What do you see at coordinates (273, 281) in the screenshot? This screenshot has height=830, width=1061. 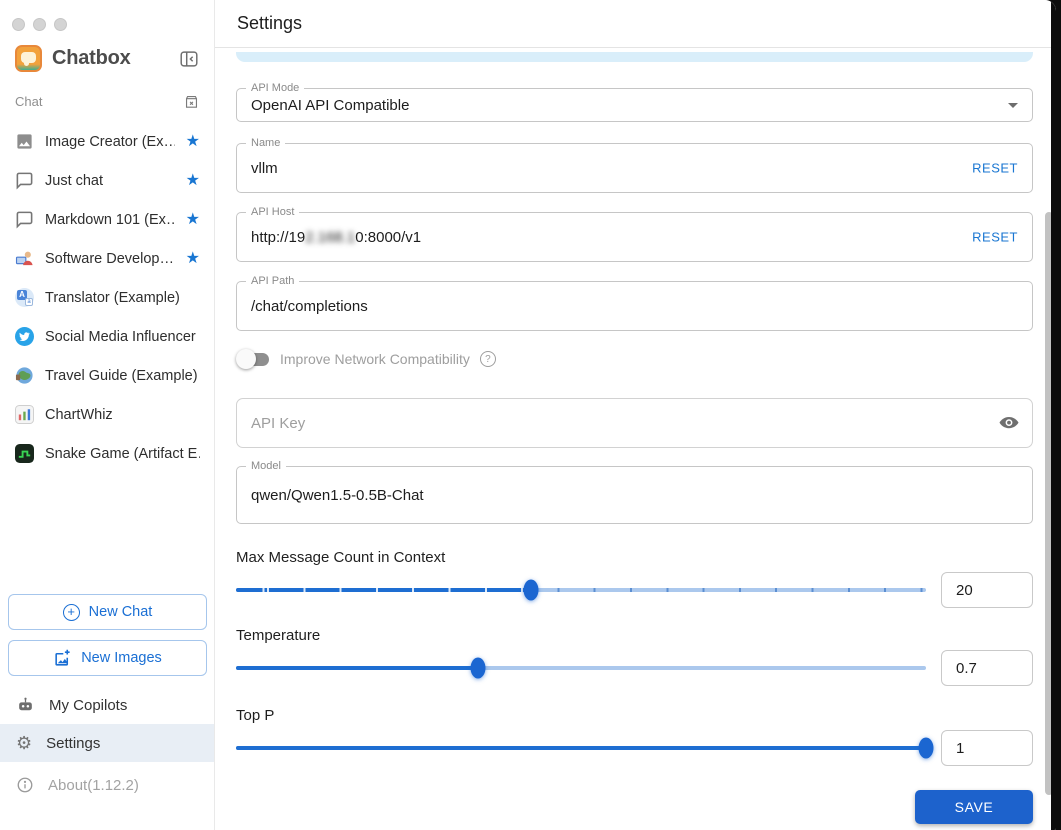 I see `api-path-label: API Path` at bounding box center [273, 281].